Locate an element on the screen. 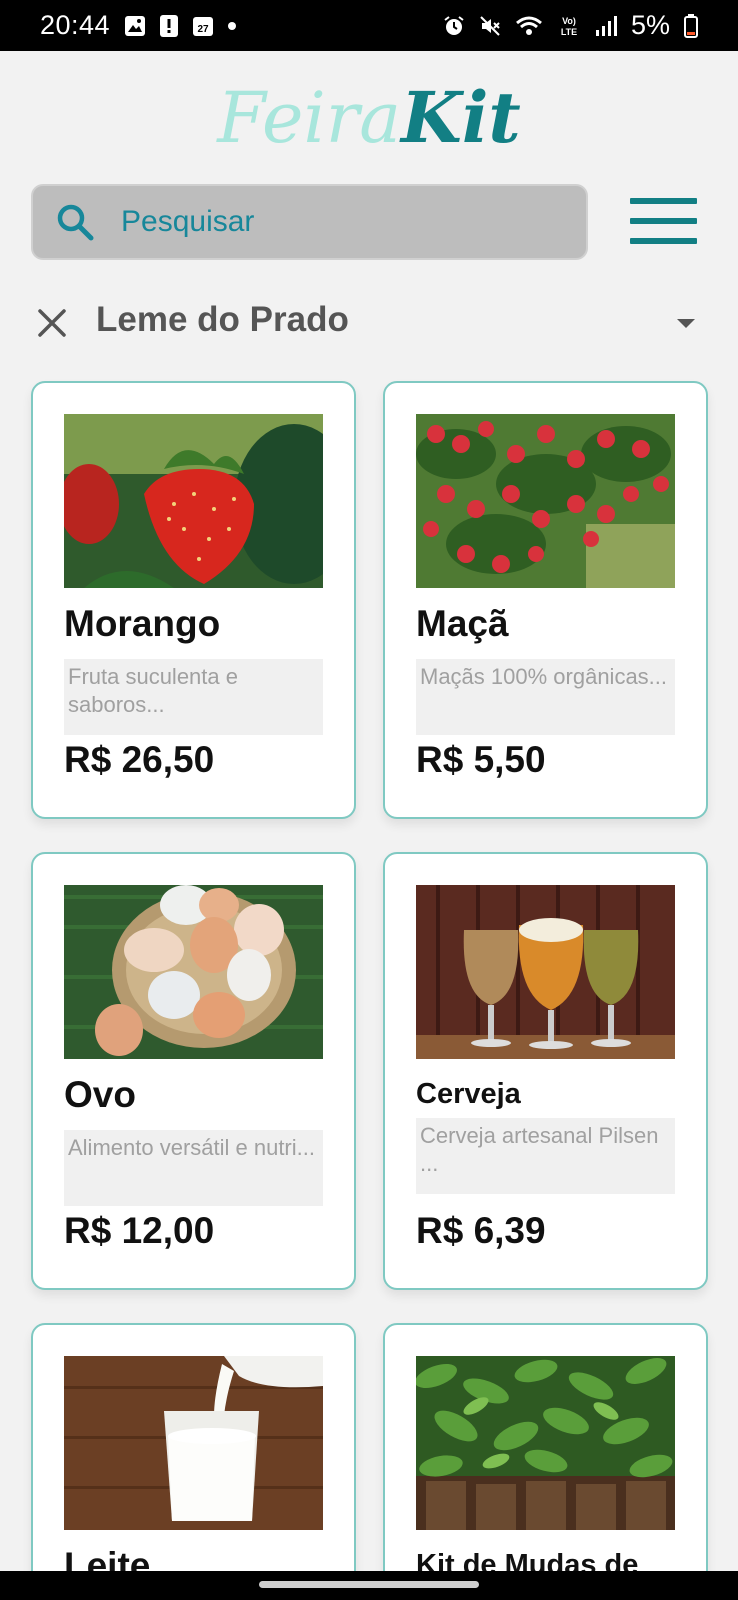 The width and height of the screenshot is (738, 1600). app-logo: FeiraKit is located at coordinates (369, 117).